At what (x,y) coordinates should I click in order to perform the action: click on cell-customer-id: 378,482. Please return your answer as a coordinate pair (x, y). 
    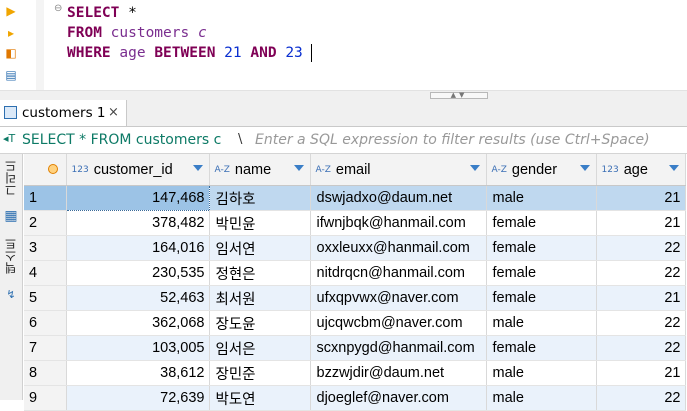
    Looking at the image, I should click on (138, 223).